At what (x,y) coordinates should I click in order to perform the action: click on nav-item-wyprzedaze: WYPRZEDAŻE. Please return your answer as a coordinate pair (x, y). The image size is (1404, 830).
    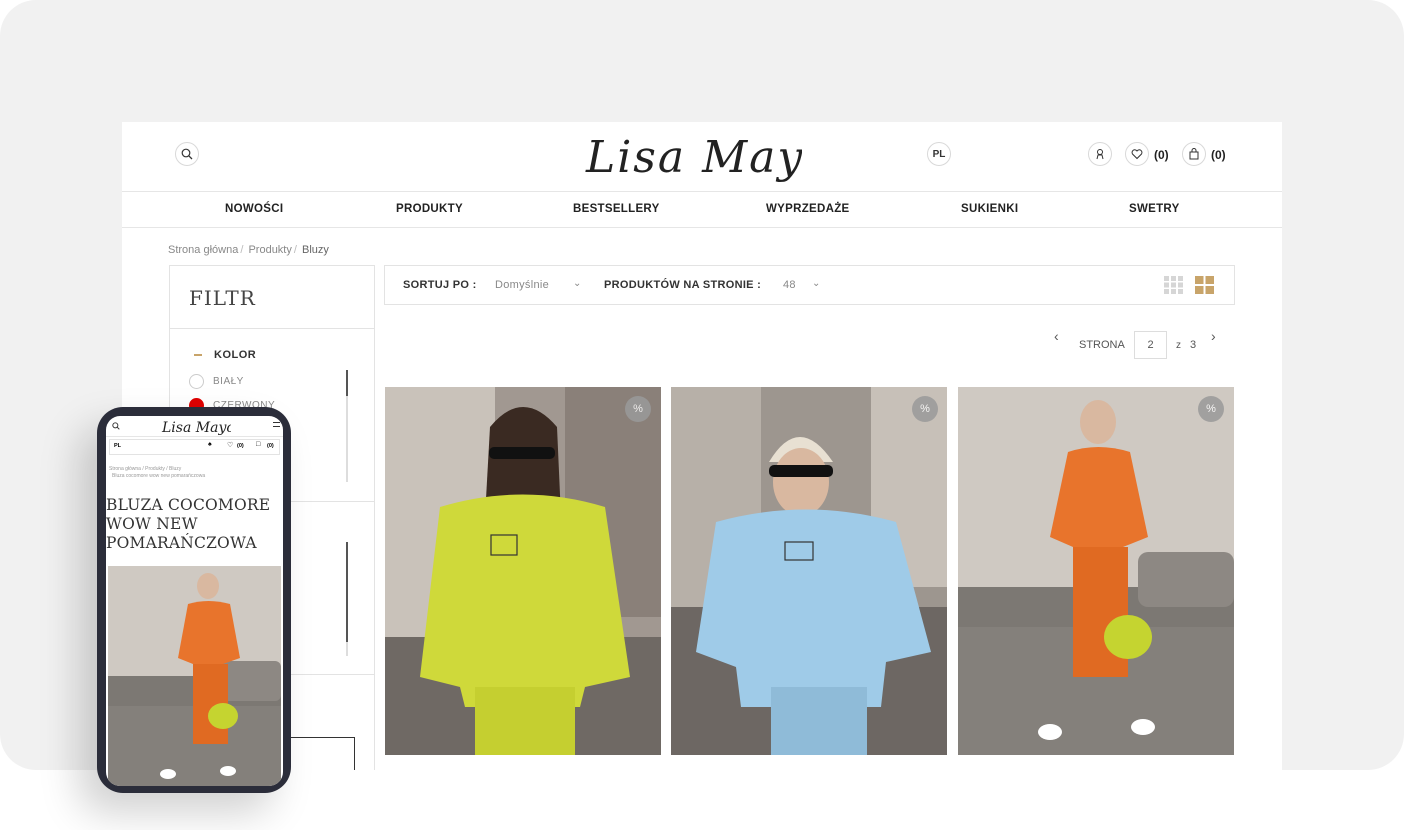
    Looking at the image, I should click on (808, 209).